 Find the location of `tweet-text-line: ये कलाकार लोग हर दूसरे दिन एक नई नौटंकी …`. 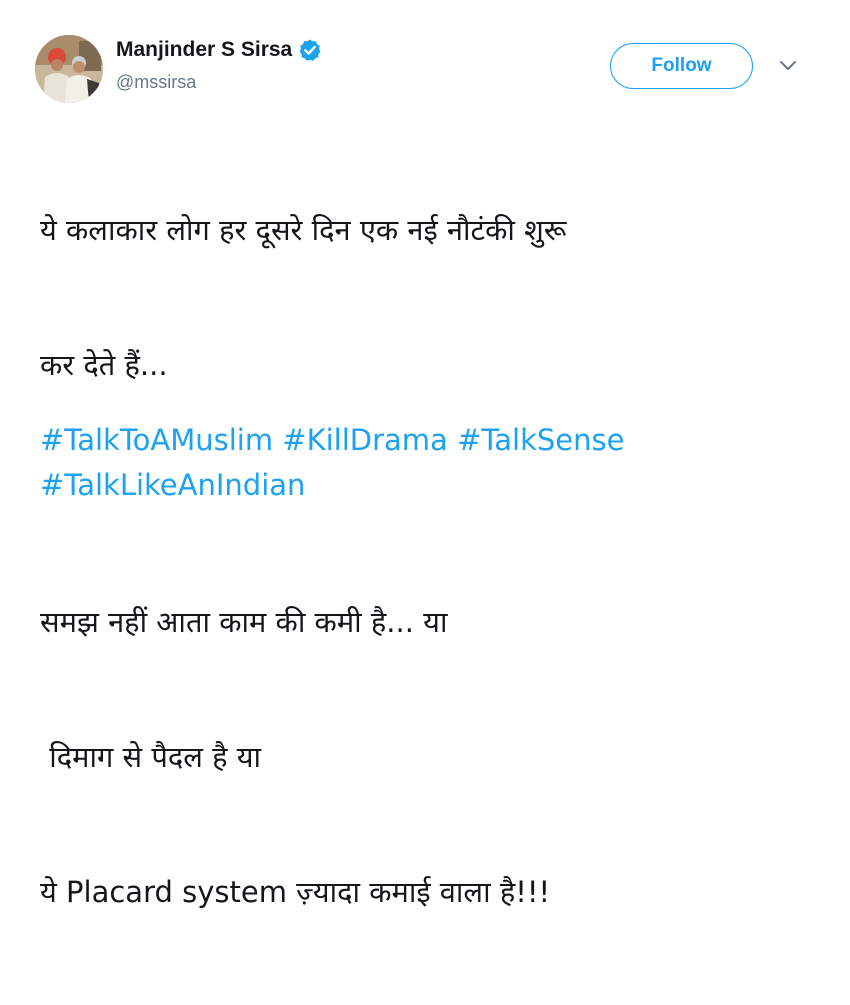

tweet-text-line: ये कलाकार लोग हर दूसरे दिन एक नई नौटंकी … is located at coordinates (303, 230).